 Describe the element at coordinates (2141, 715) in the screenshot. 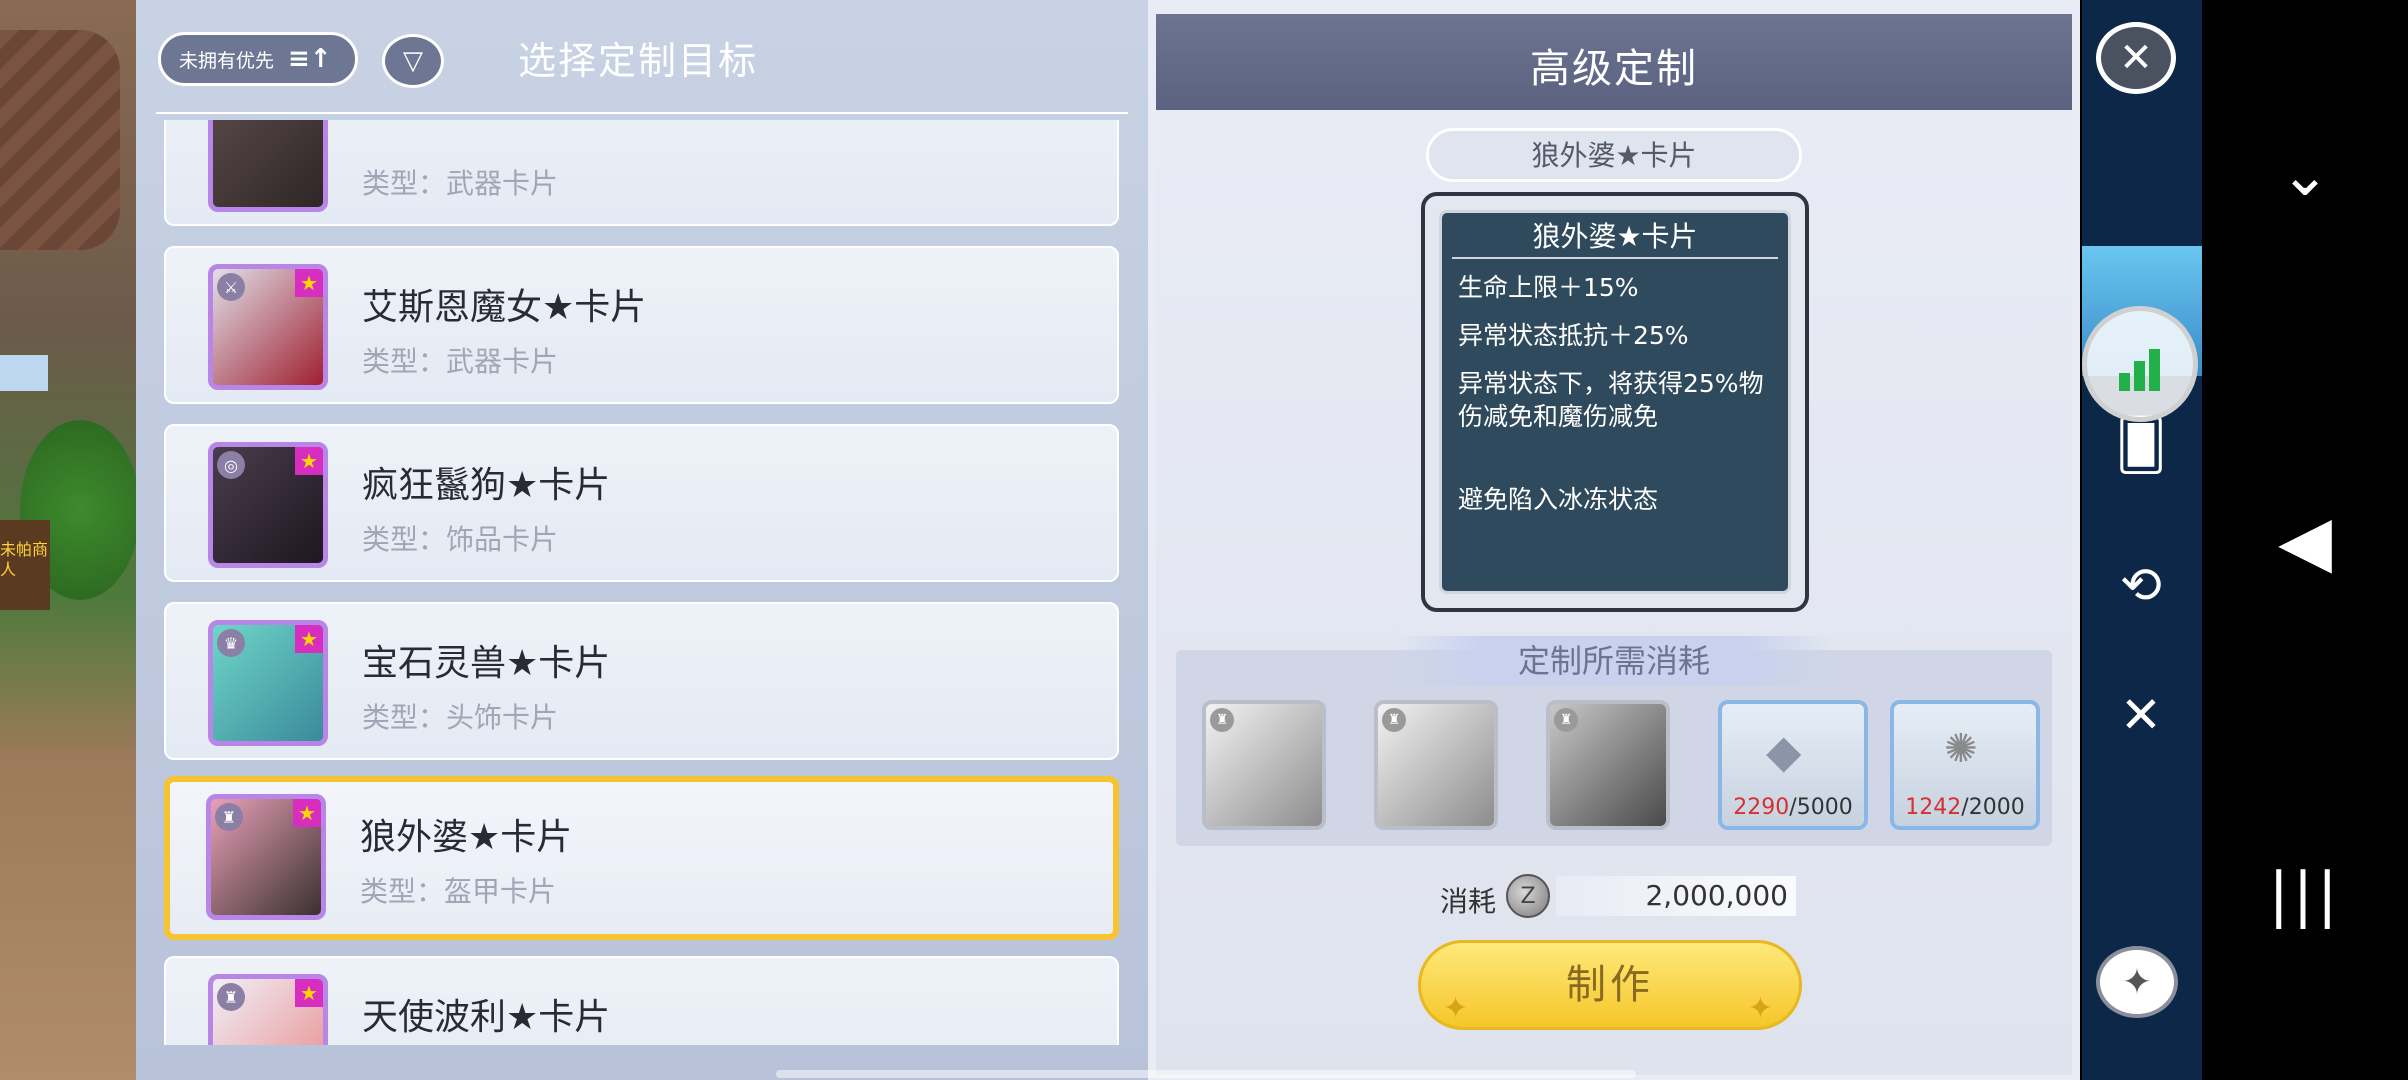

I see `network-icon: ✕` at that location.